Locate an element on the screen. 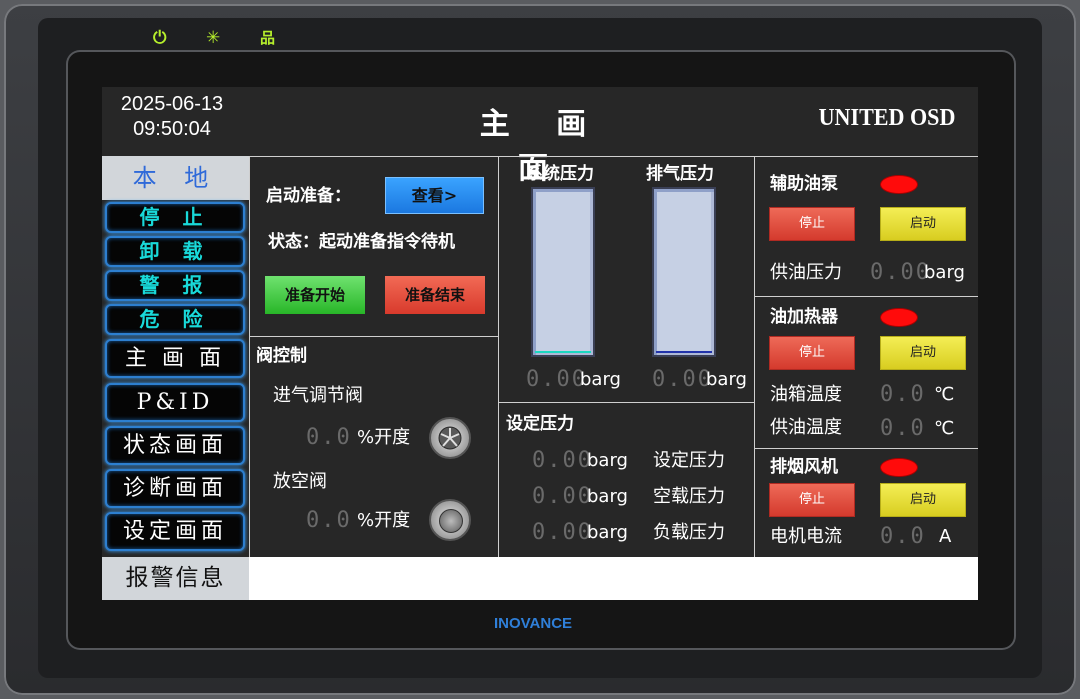 Image resolution: width=1080 pixels, height=699 pixels. brand-logo: UNITED OSD is located at coordinates (887, 118).